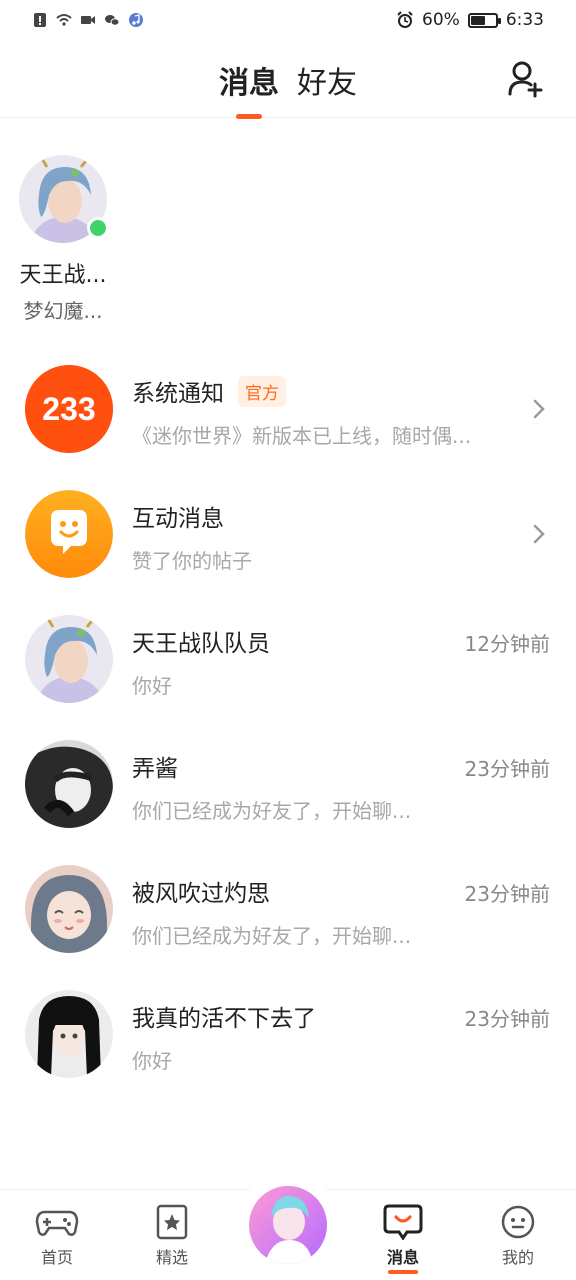 This screenshot has width=576, height=1280. What do you see at coordinates (526, 78) in the screenshot?
I see `add-friend-icon` at bounding box center [526, 78].